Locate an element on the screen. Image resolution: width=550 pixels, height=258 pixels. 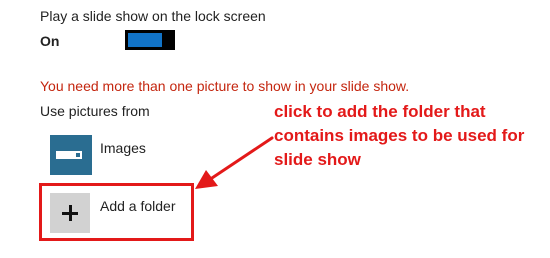
toggle-thumb is located at coordinates (169, 40).